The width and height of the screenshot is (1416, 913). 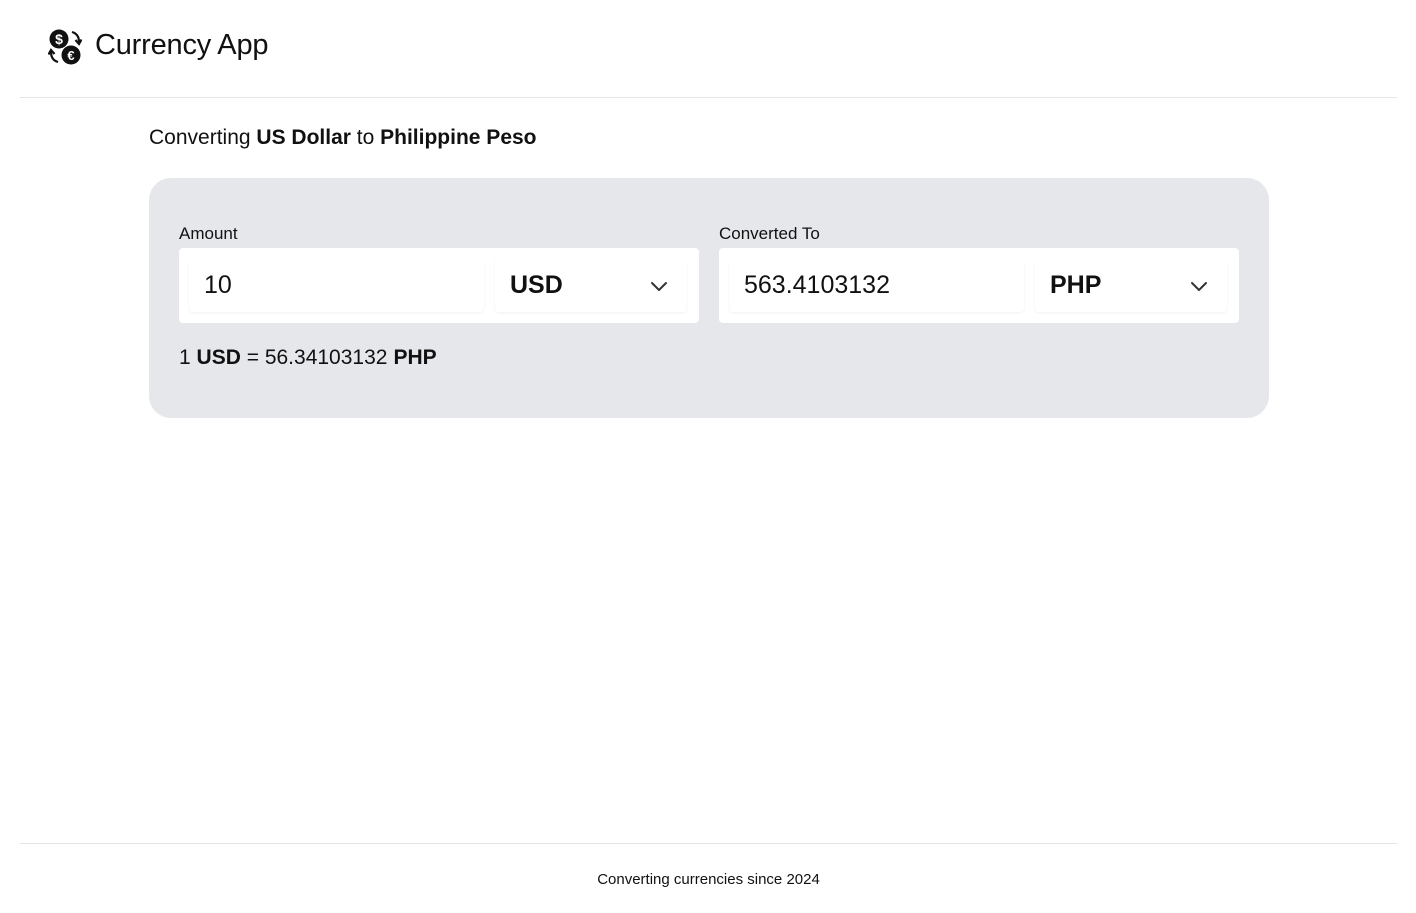 I want to click on app-header: $ € Currency App, so click(x=708, y=49).